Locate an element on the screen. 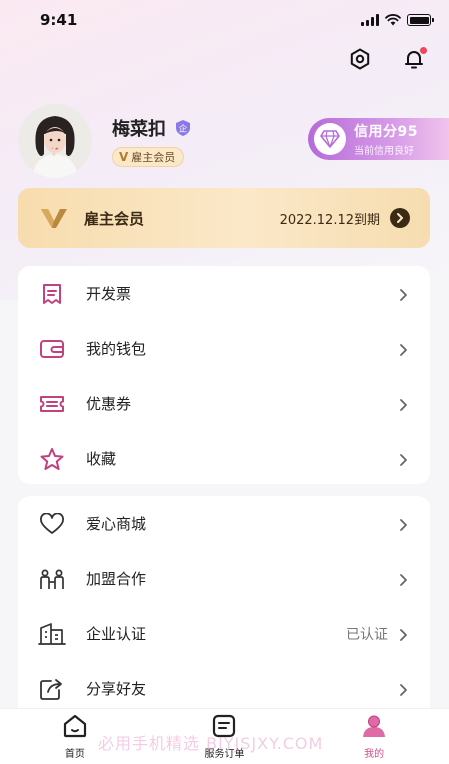 This screenshot has width=449, height=764. credit-score-button: 信用分95 当前信用良好 is located at coordinates (378, 139).